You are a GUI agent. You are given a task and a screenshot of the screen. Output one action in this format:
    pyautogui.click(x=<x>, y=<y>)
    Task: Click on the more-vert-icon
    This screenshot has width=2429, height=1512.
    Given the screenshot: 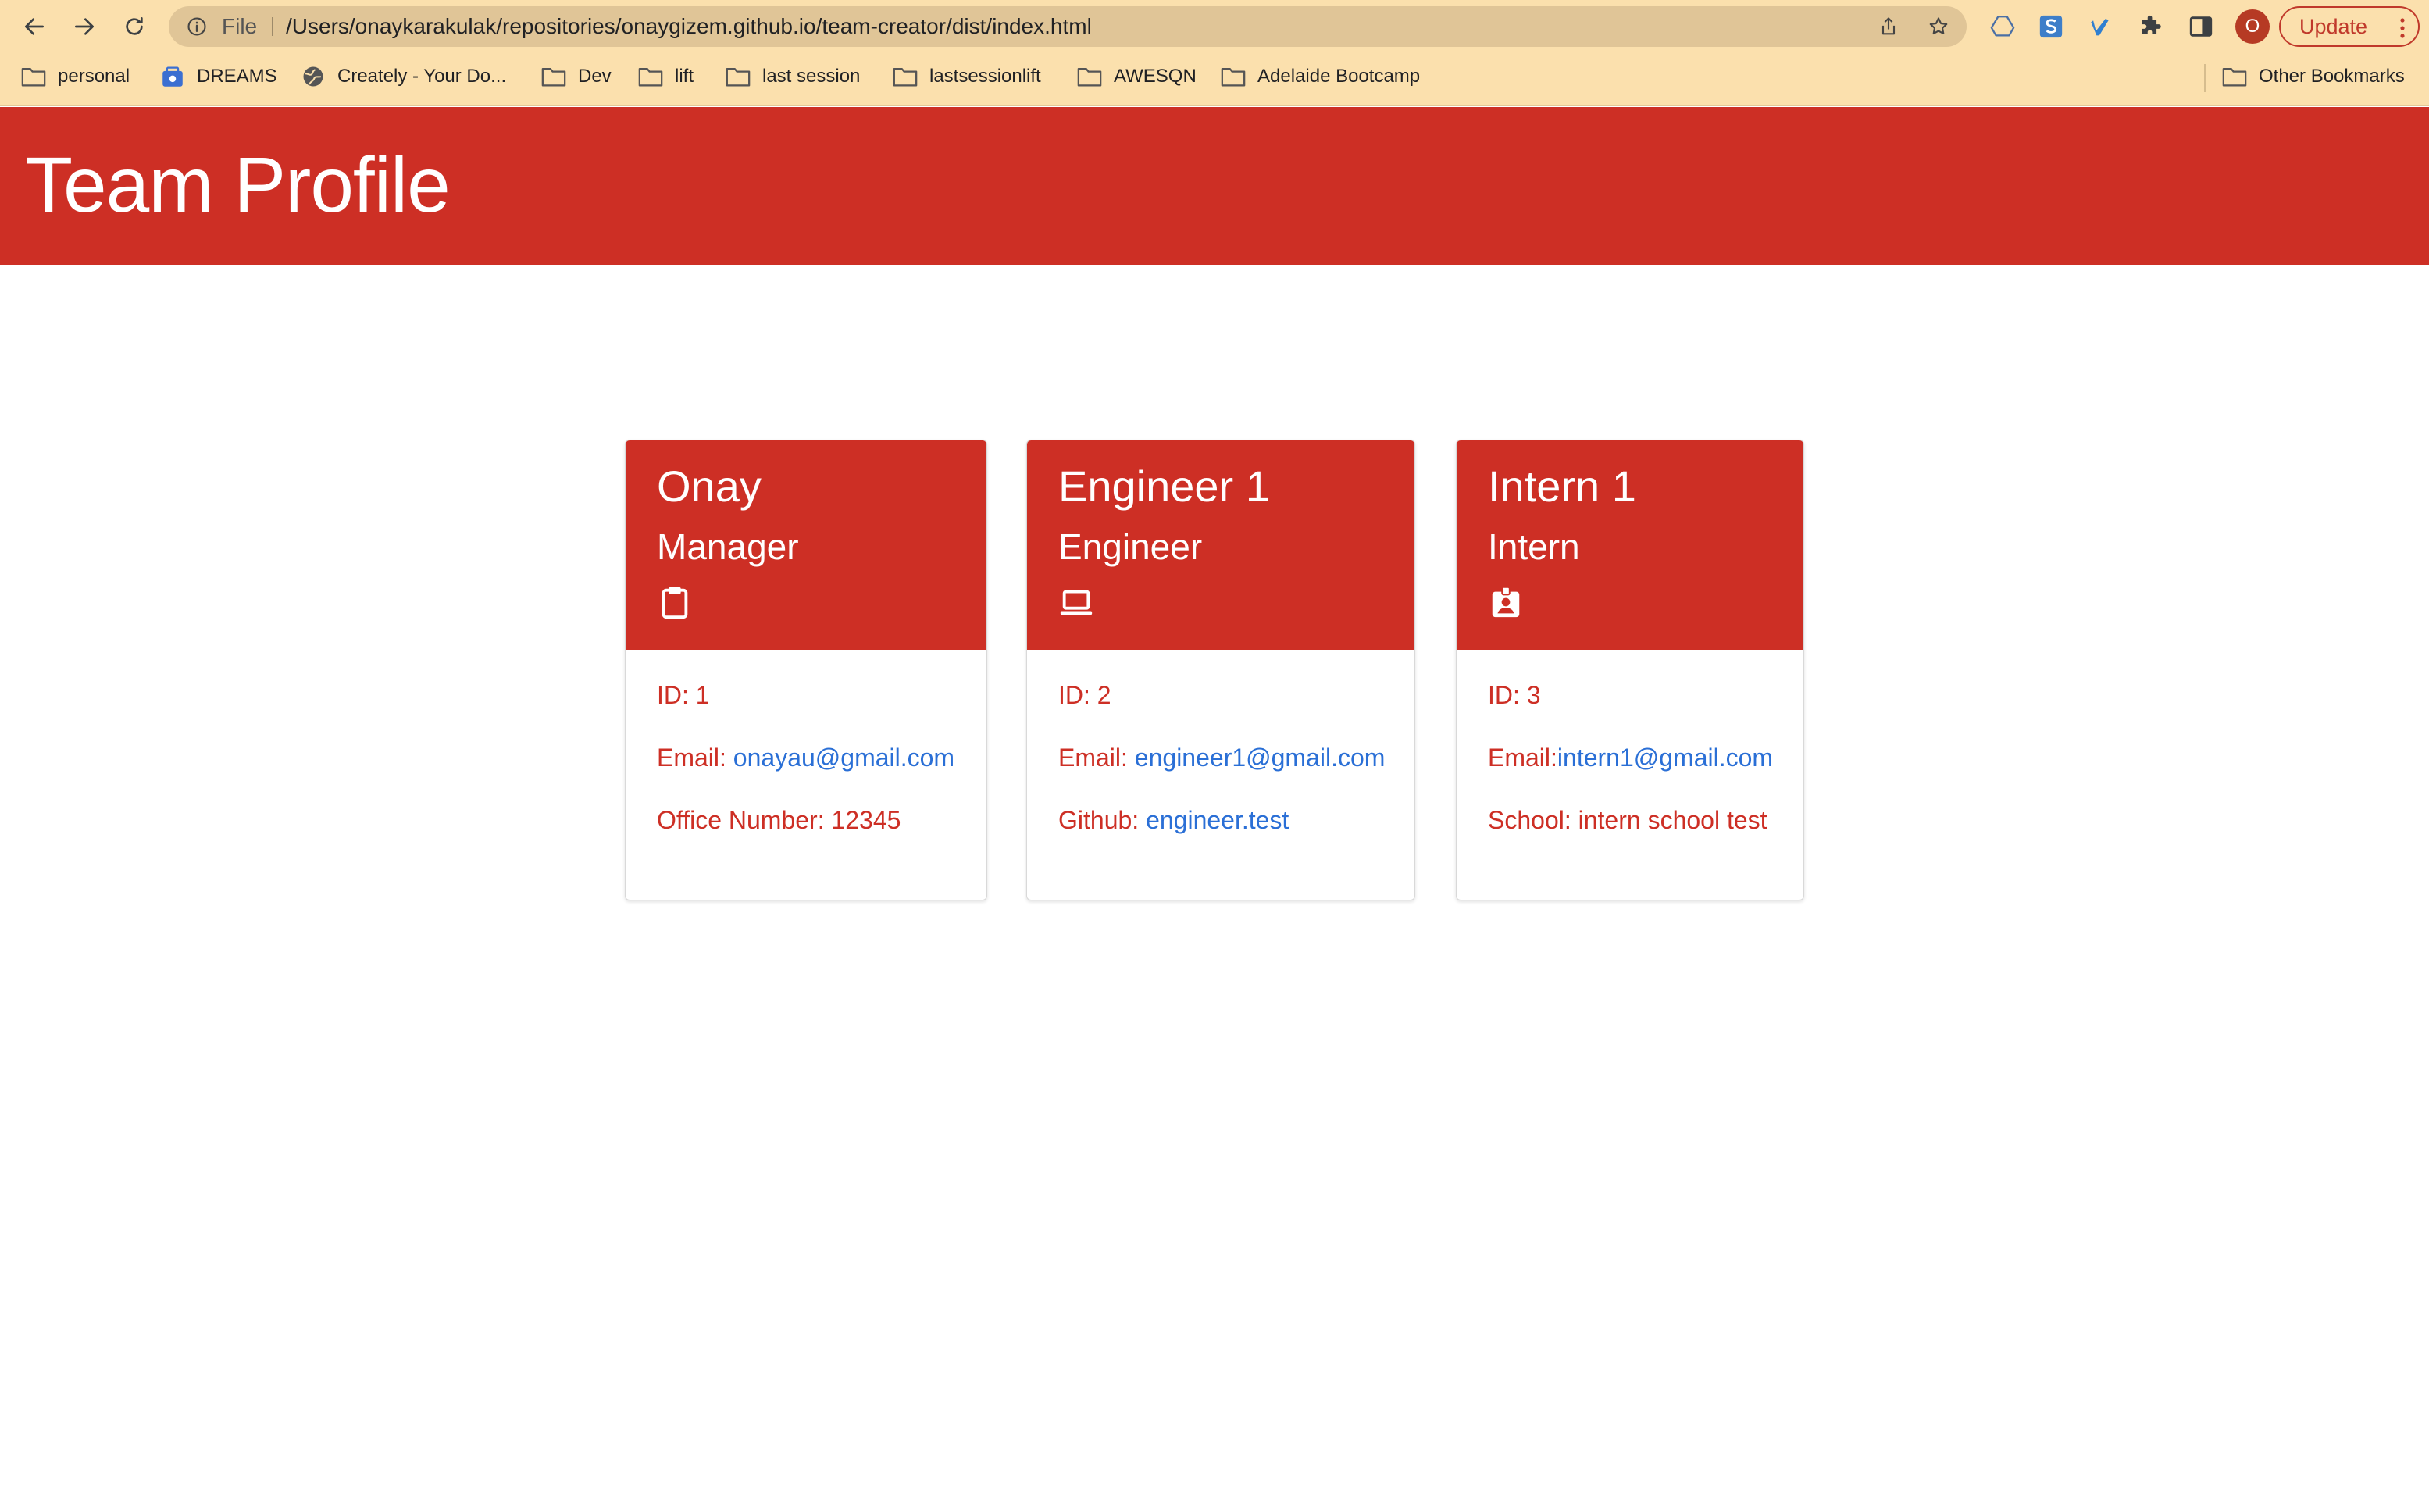 What is the action you would take?
    pyautogui.click(x=2402, y=28)
    